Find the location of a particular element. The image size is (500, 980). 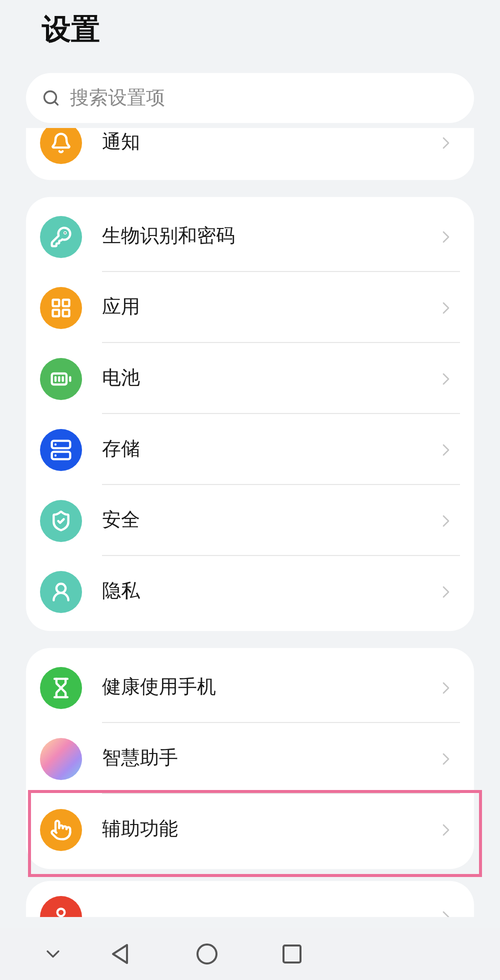

page-title: 设置 is located at coordinates (70, 29).